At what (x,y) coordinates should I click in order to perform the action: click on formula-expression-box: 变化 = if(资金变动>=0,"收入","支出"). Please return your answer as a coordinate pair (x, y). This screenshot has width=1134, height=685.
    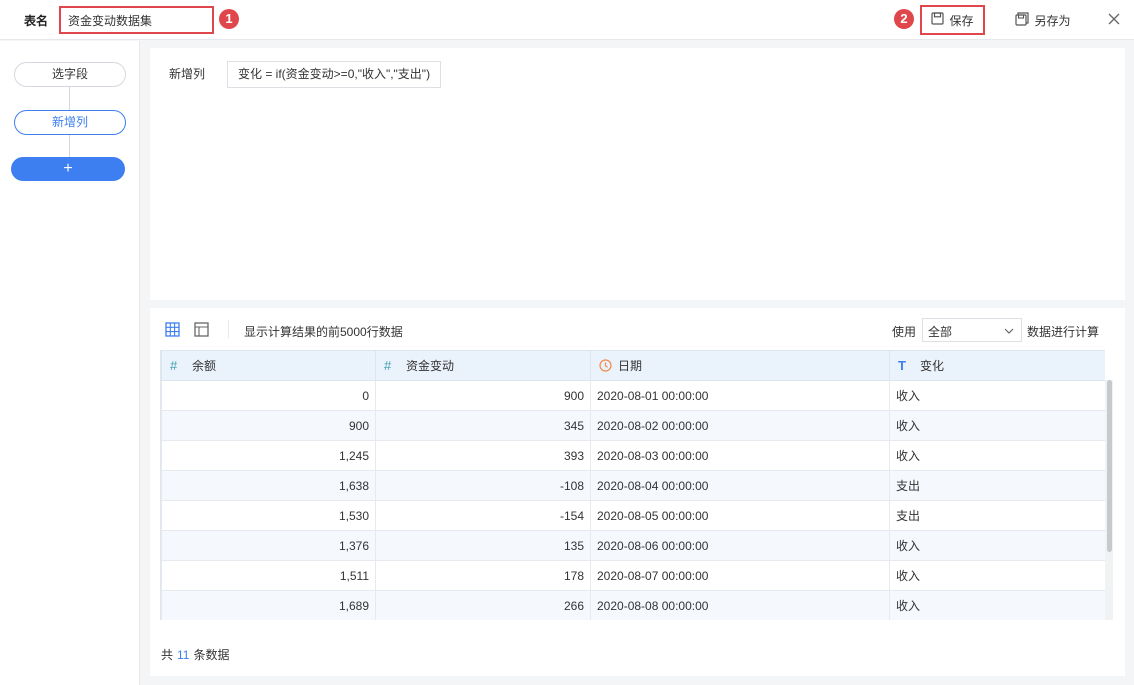
    Looking at the image, I should click on (334, 74).